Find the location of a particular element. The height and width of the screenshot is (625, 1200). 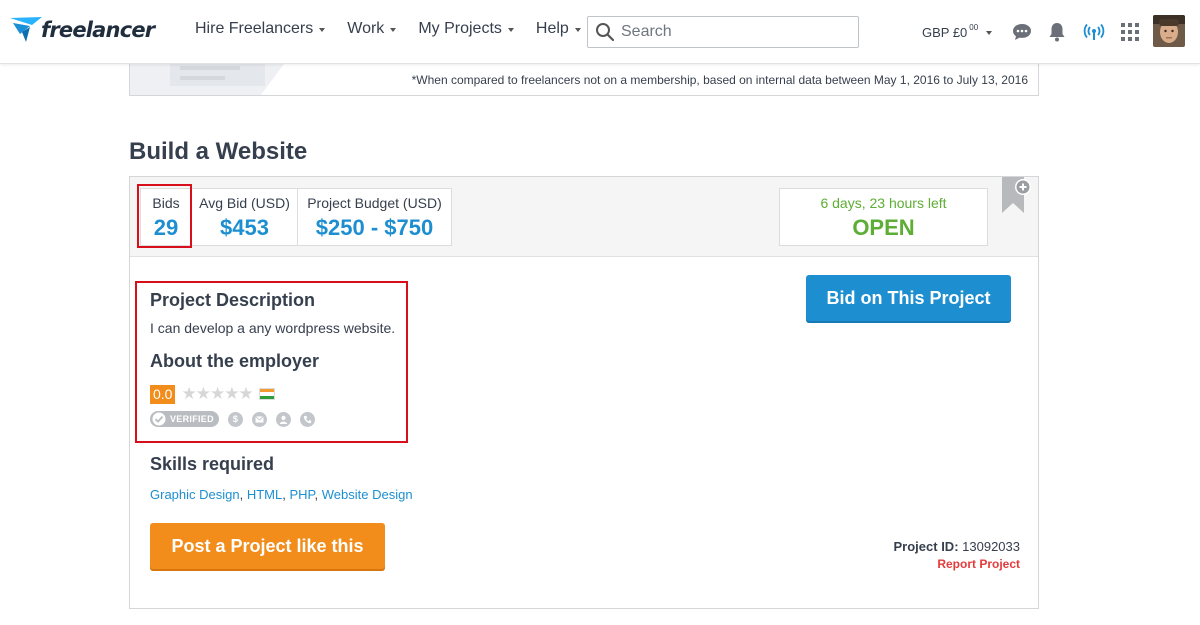

main-nav-links: Hire Freelancers Work My Projects Help is located at coordinates (399, 29).